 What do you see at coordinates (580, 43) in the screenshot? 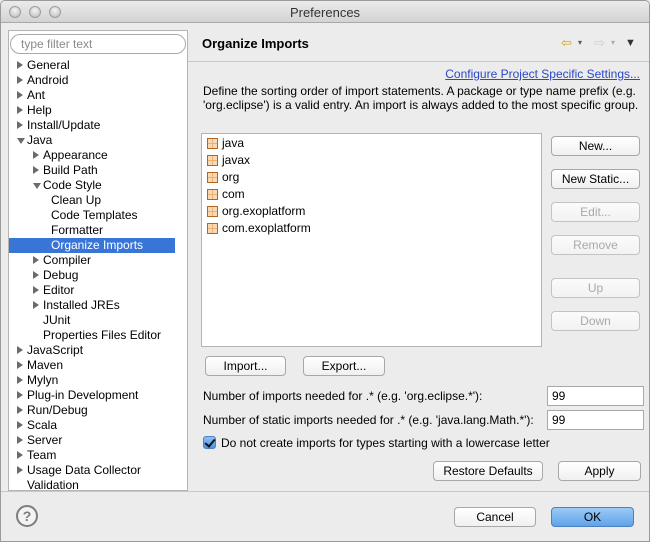
I see `back-dropdown-icon: ▾` at bounding box center [580, 43].